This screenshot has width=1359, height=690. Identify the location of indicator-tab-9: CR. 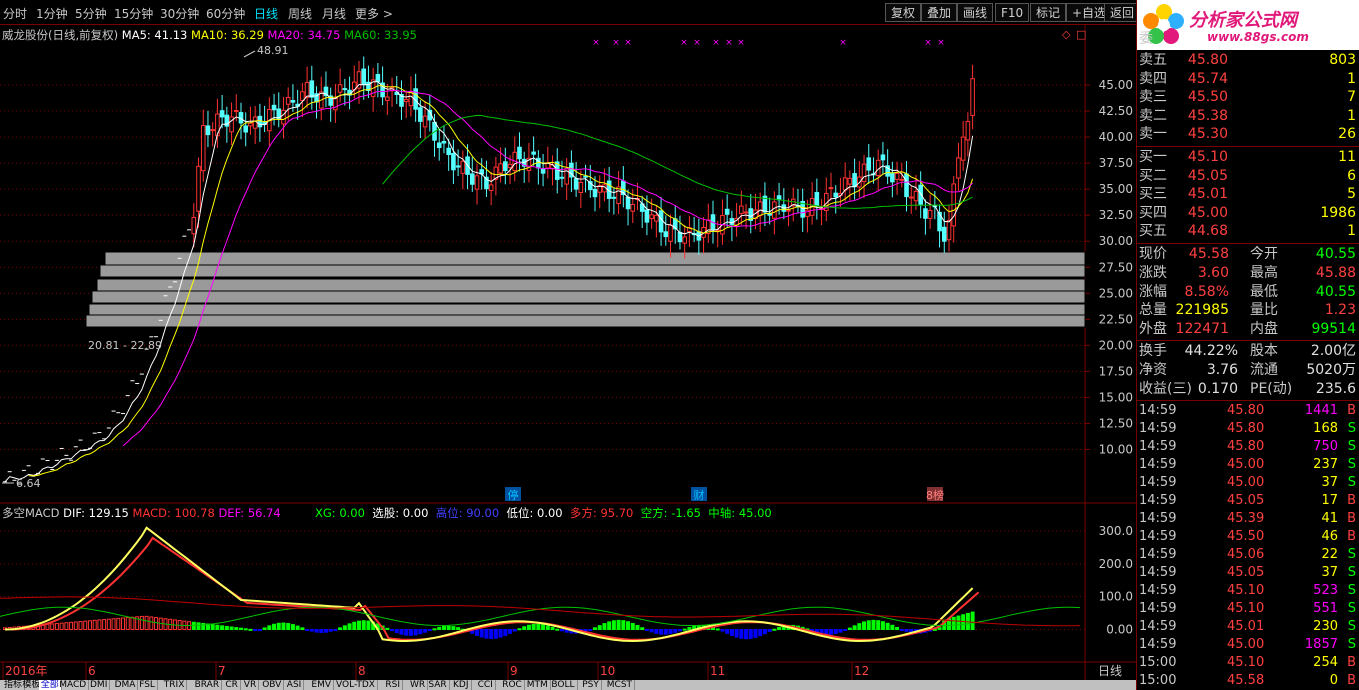
(232, 685).